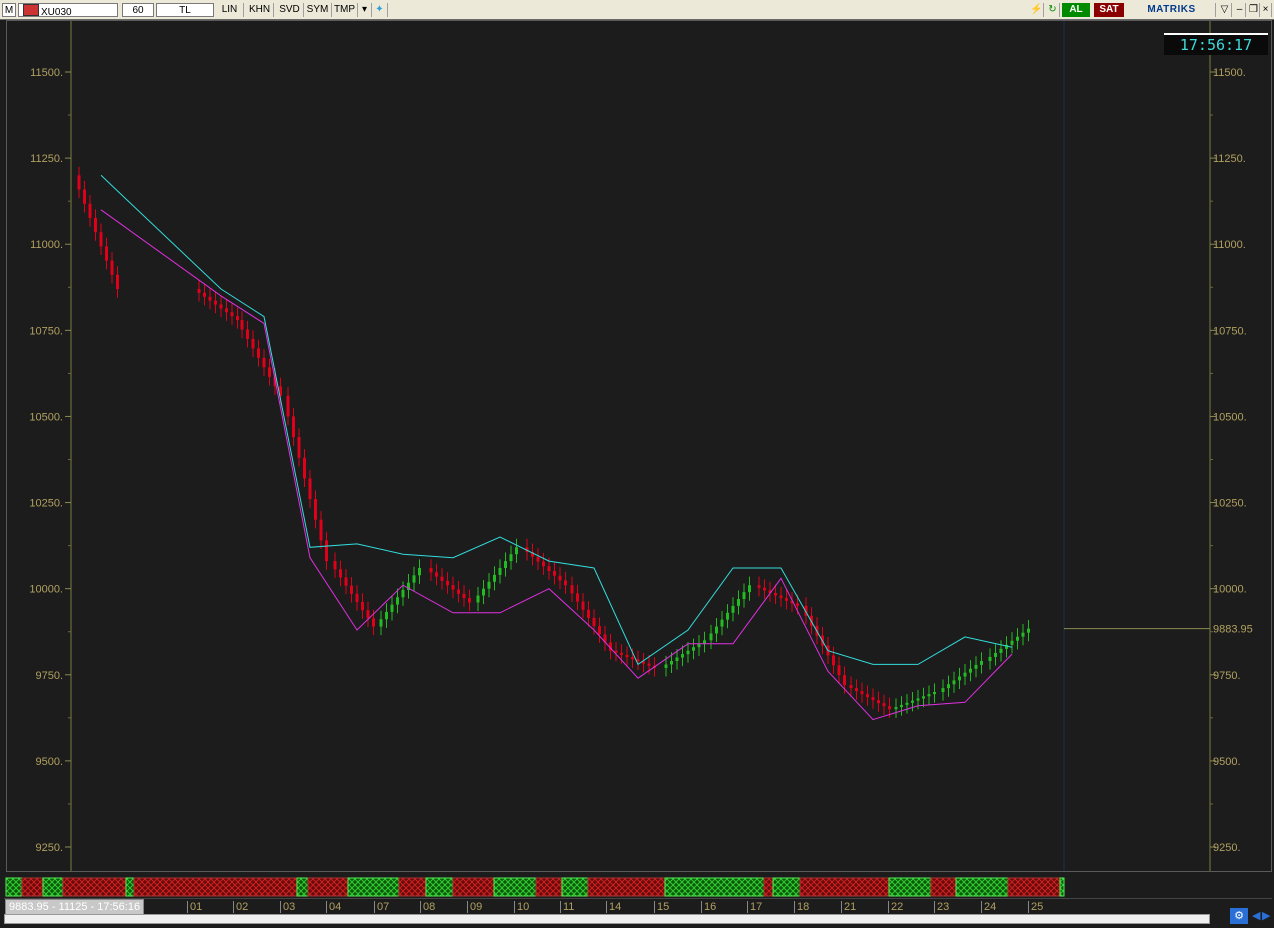 The height and width of the screenshot is (928, 1274). What do you see at coordinates (260, 10) in the screenshot?
I see `khn-button: KHN` at bounding box center [260, 10].